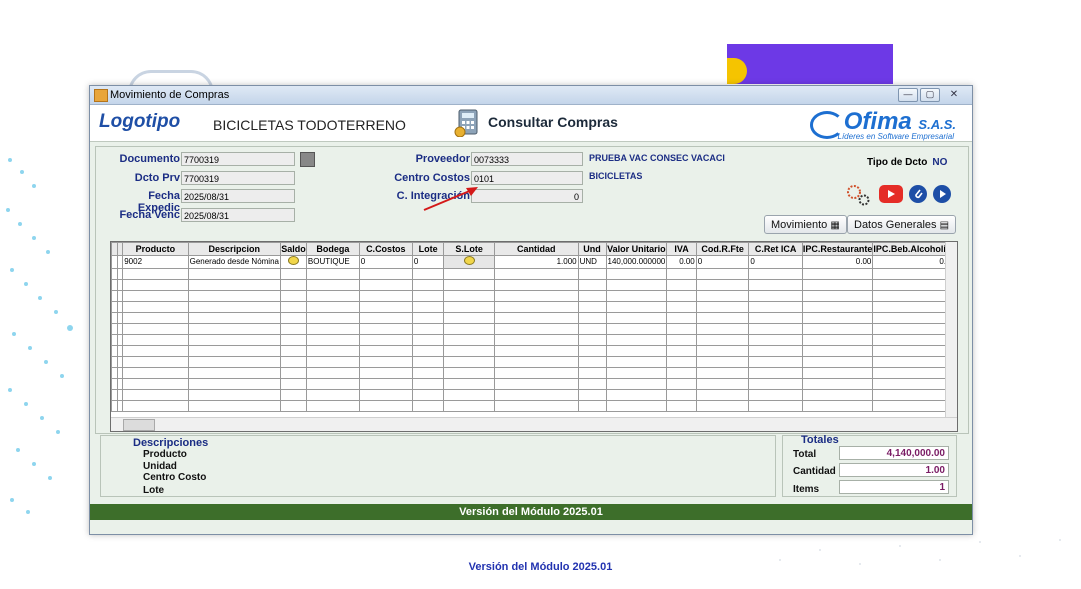 The height and width of the screenshot is (589, 1081). Describe the element at coordinates (837, 249) in the screenshot. I see `col-ipc-restaurante: IPC.Restaurante` at that location.